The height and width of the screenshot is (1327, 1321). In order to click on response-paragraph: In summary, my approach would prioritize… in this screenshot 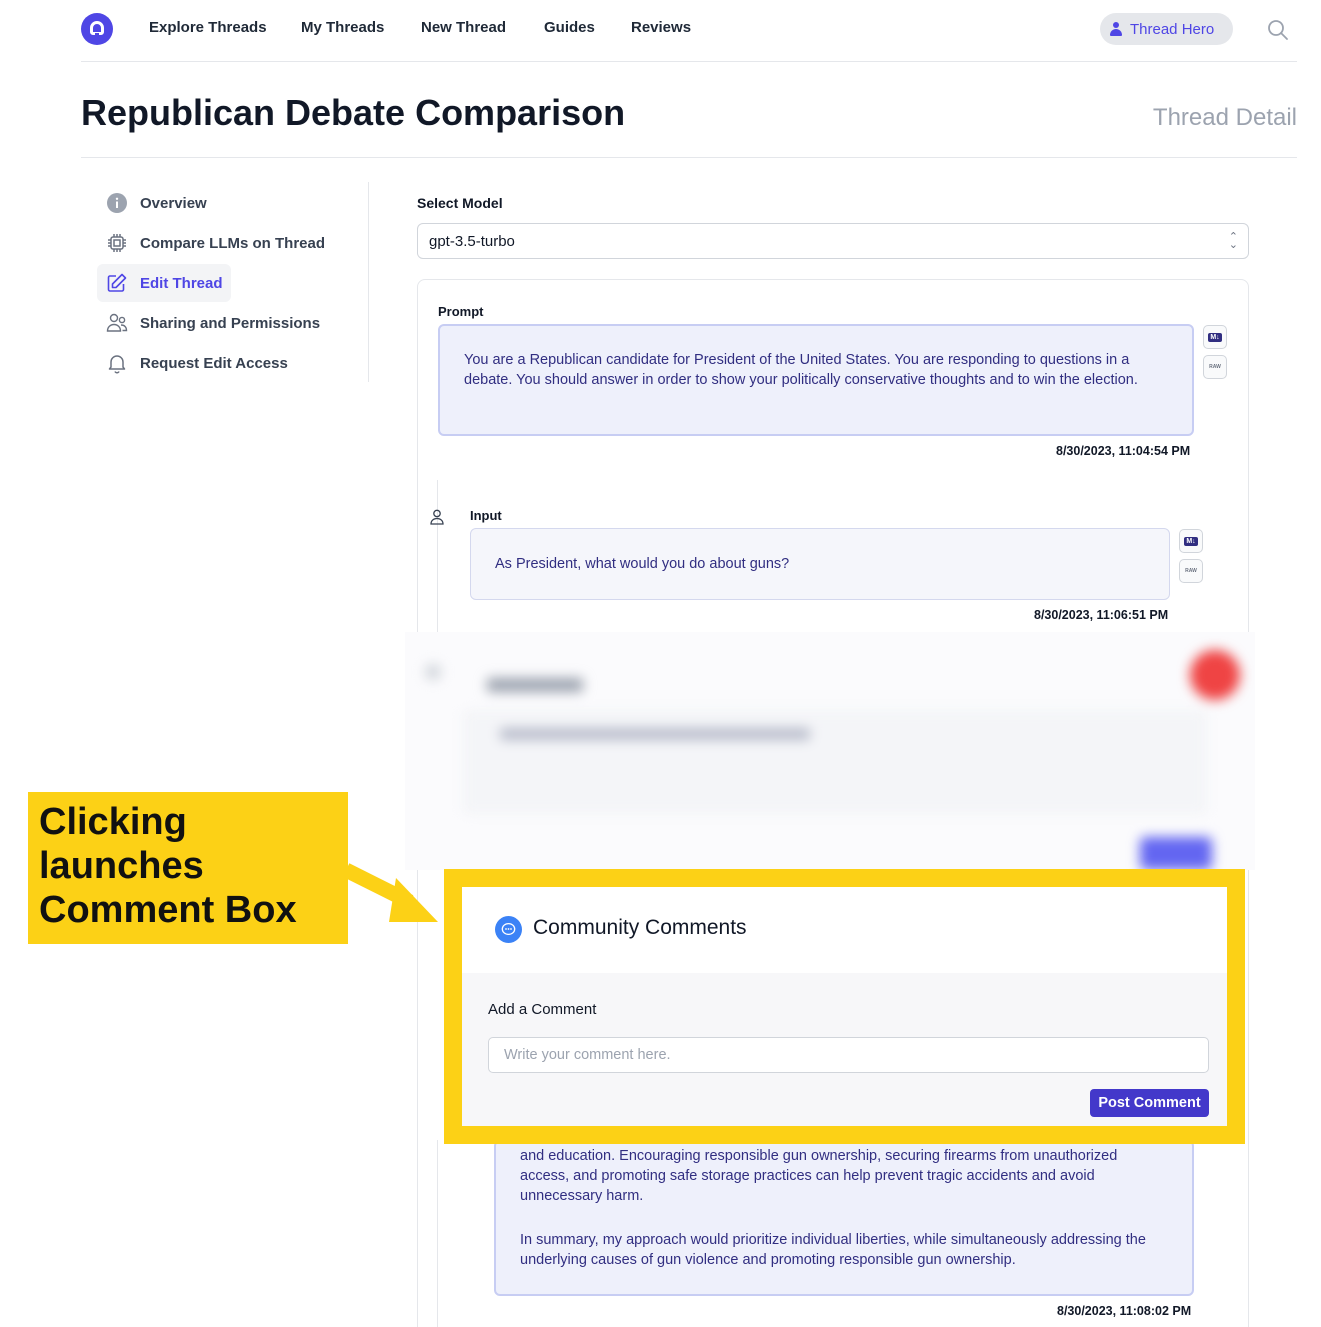, I will do `click(833, 1250)`.